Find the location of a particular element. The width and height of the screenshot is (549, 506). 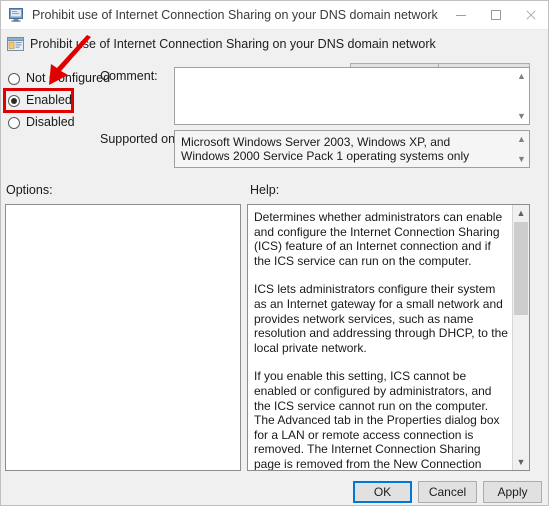

supported-on-label: Supported on: is located at coordinates (139, 139).